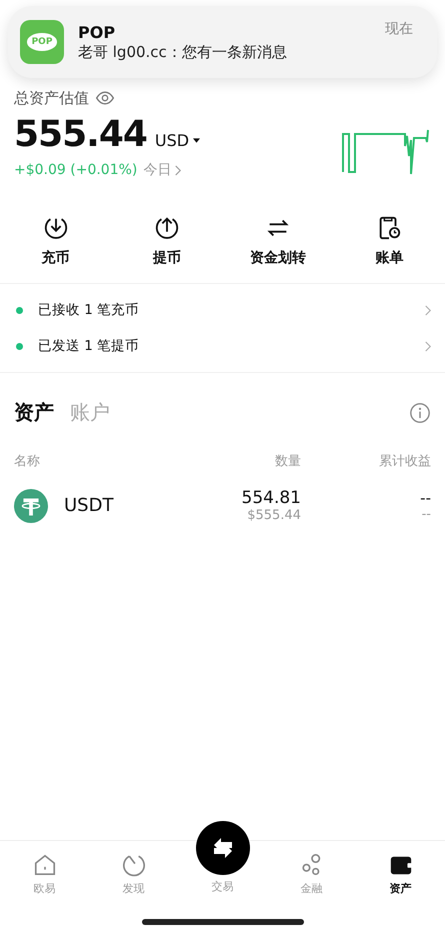 The width and height of the screenshot is (445, 939). I want to click on column-header: 名称, so click(27, 461).